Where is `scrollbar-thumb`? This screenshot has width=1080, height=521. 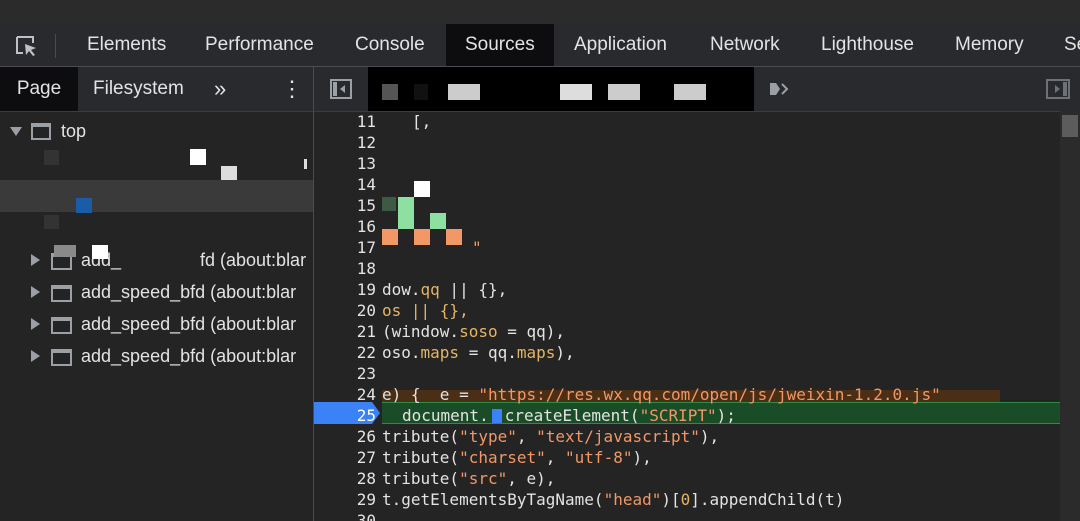 scrollbar-thumb is located at coordinates (1070, 126).